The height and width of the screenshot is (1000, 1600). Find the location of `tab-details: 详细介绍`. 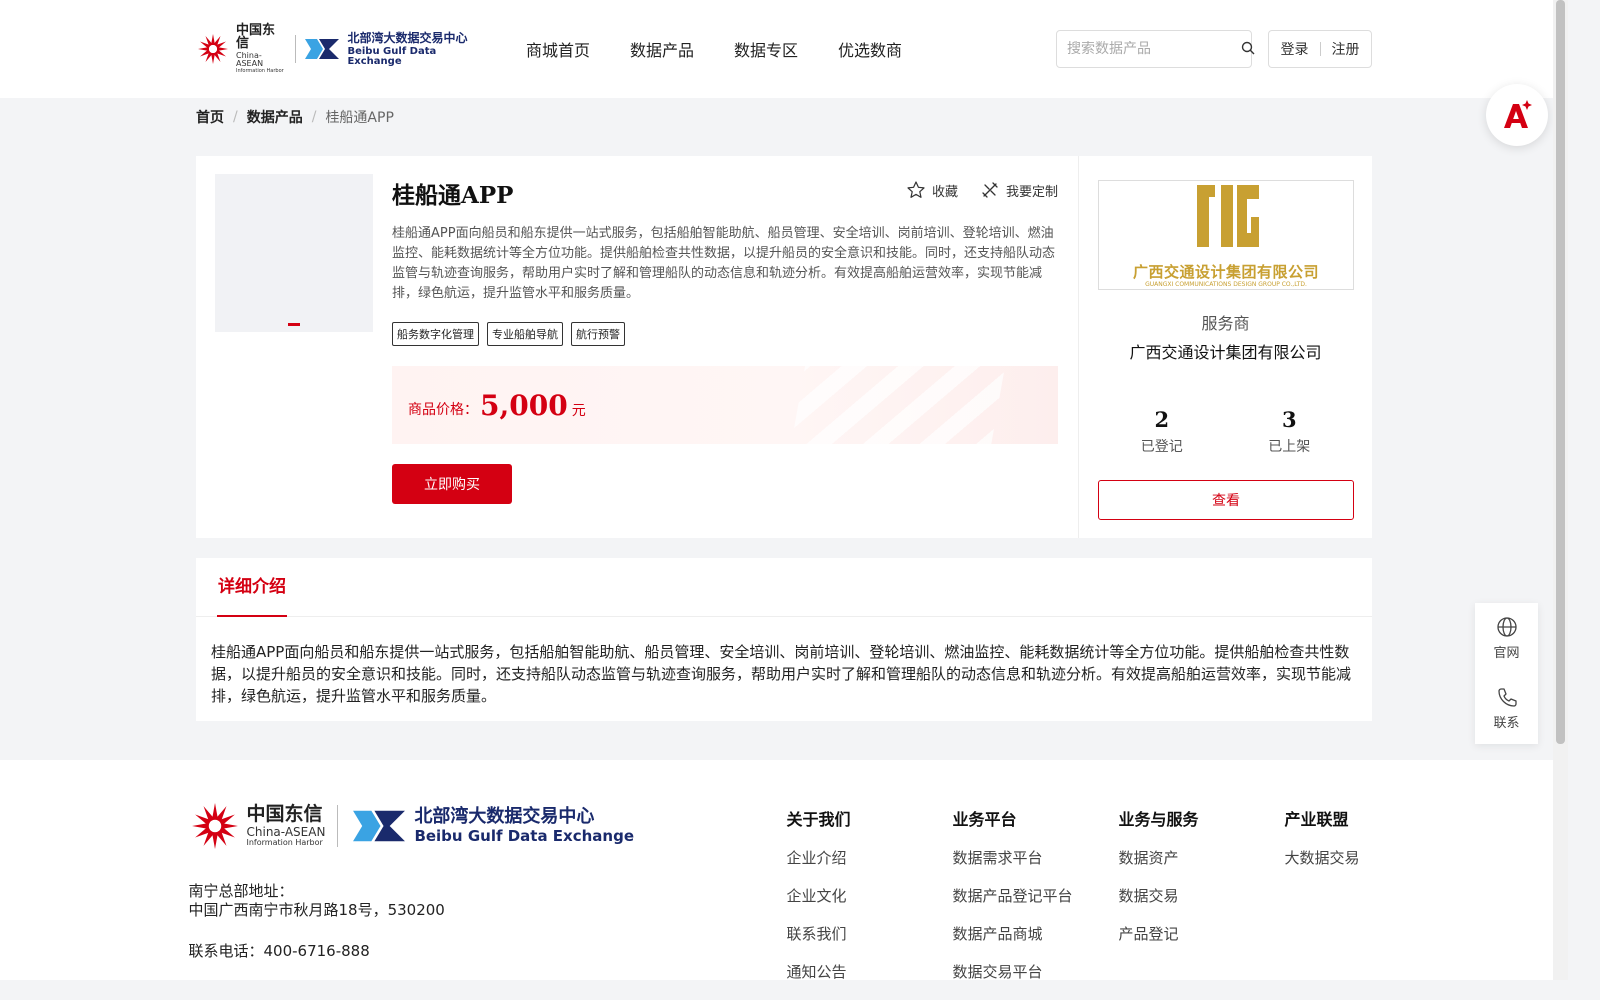

tab-details: 详细介绍 is located at coordinates (252, 587).